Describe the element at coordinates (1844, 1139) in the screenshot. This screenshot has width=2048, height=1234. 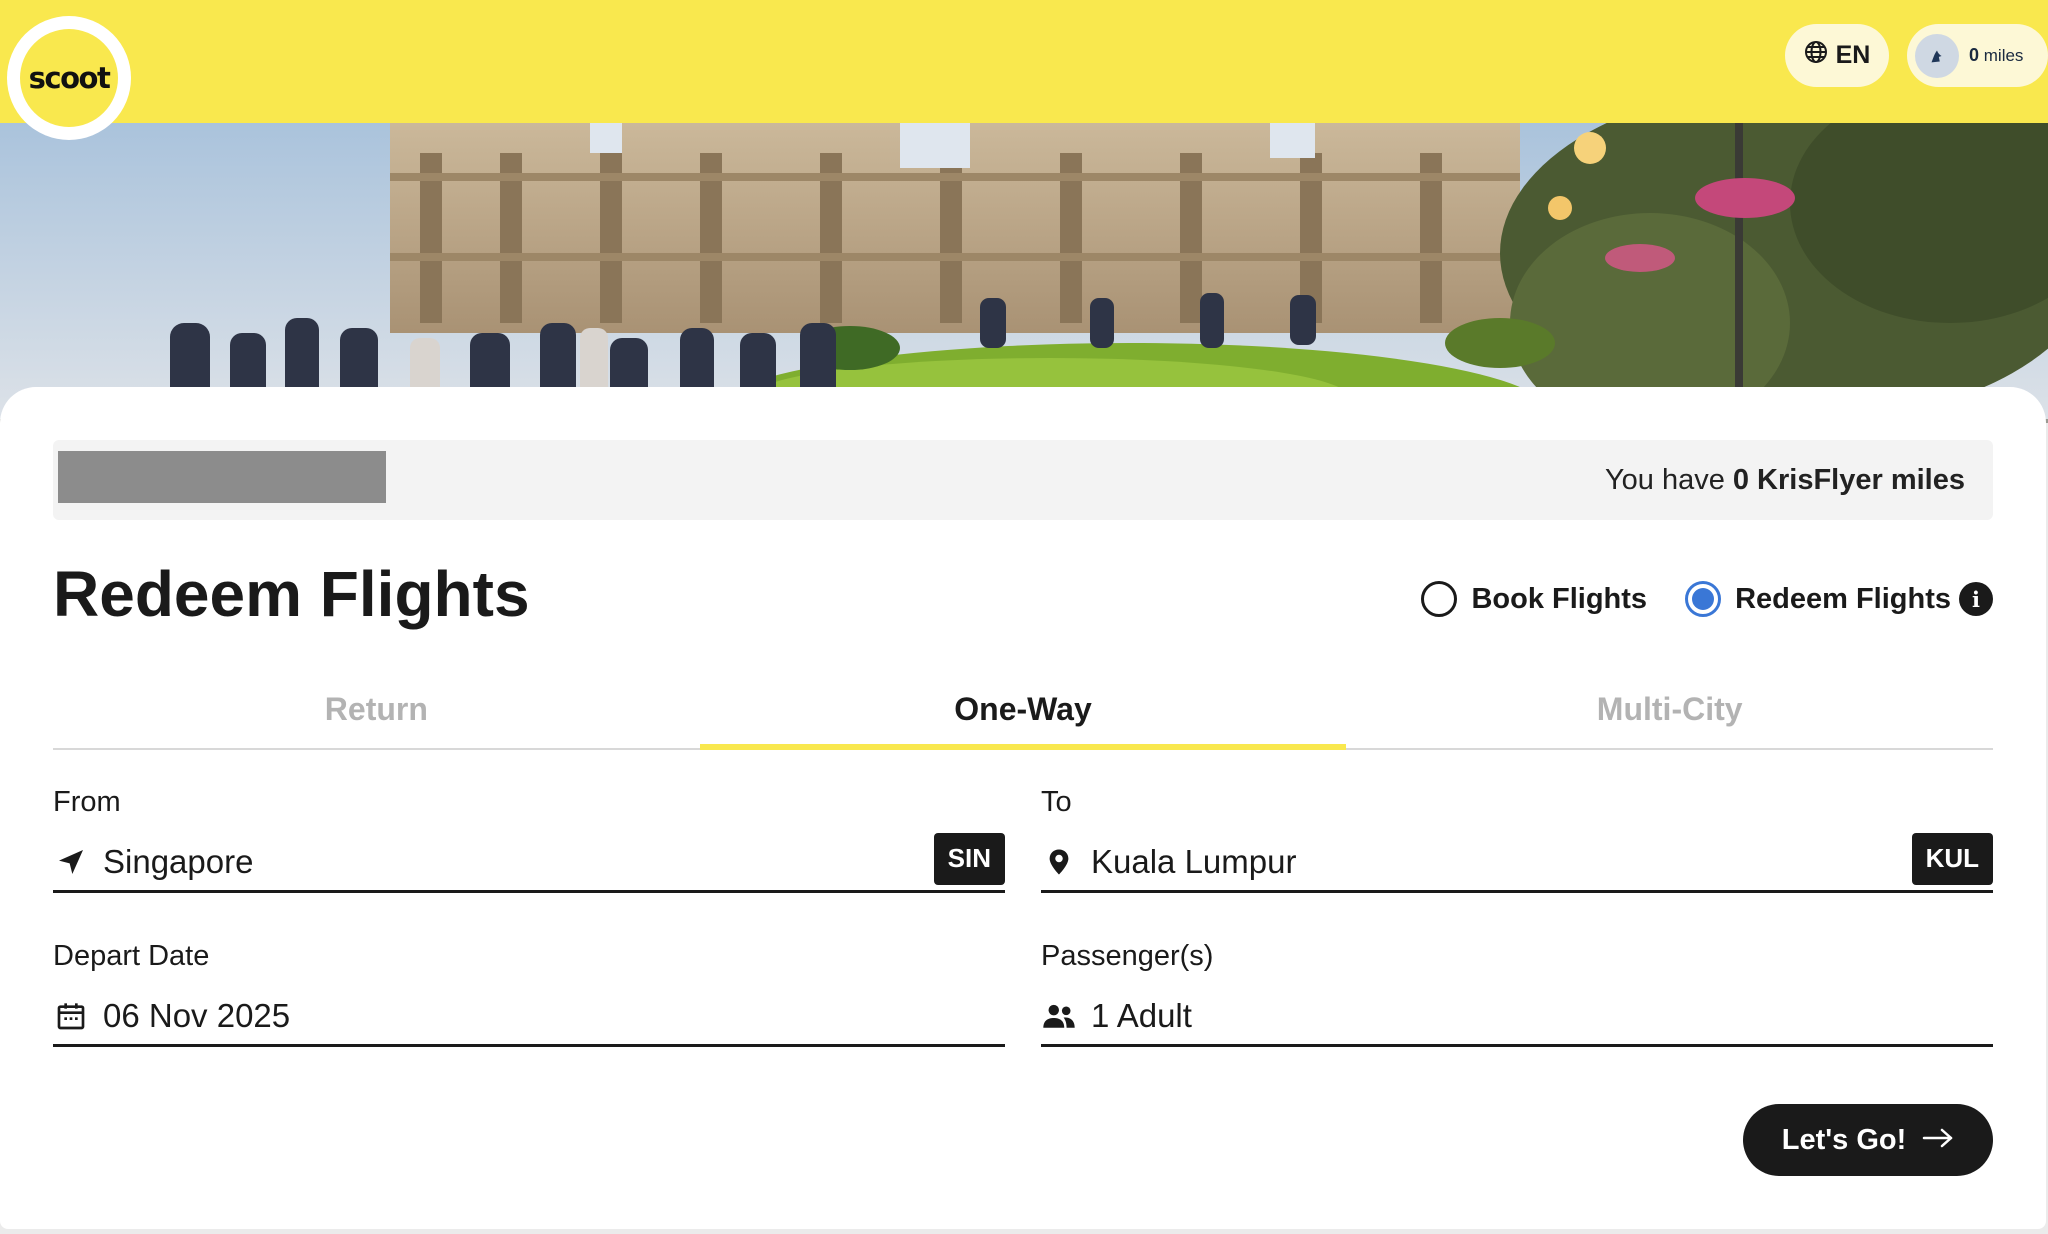
I see `lets-go-label: Let's Go!` at that location.